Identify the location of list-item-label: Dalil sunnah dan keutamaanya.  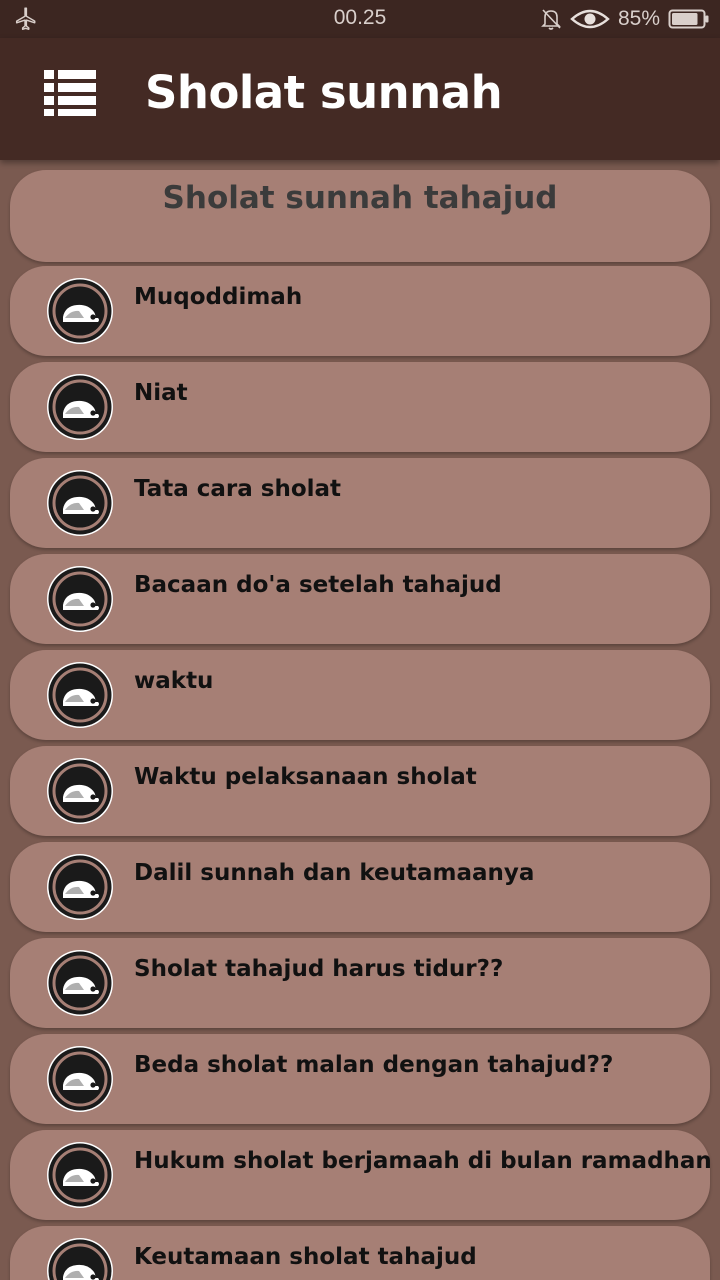
(334, 873).